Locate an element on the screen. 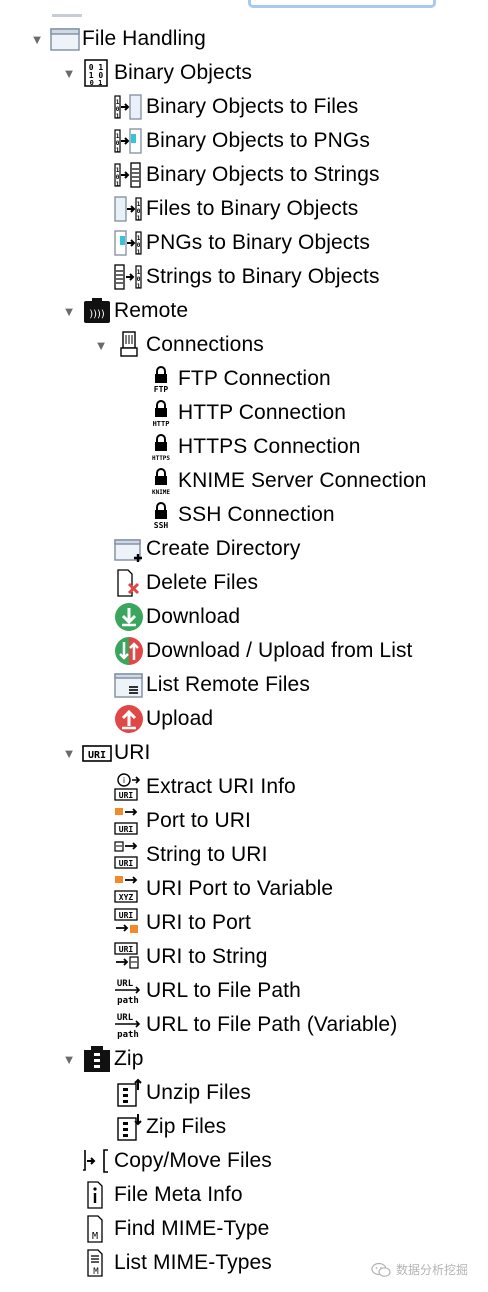 Image resolution: width=488 pixels, height=1292 pixels. tree-item-uri-5: URI URI to String is located at coordinates (179, 957).